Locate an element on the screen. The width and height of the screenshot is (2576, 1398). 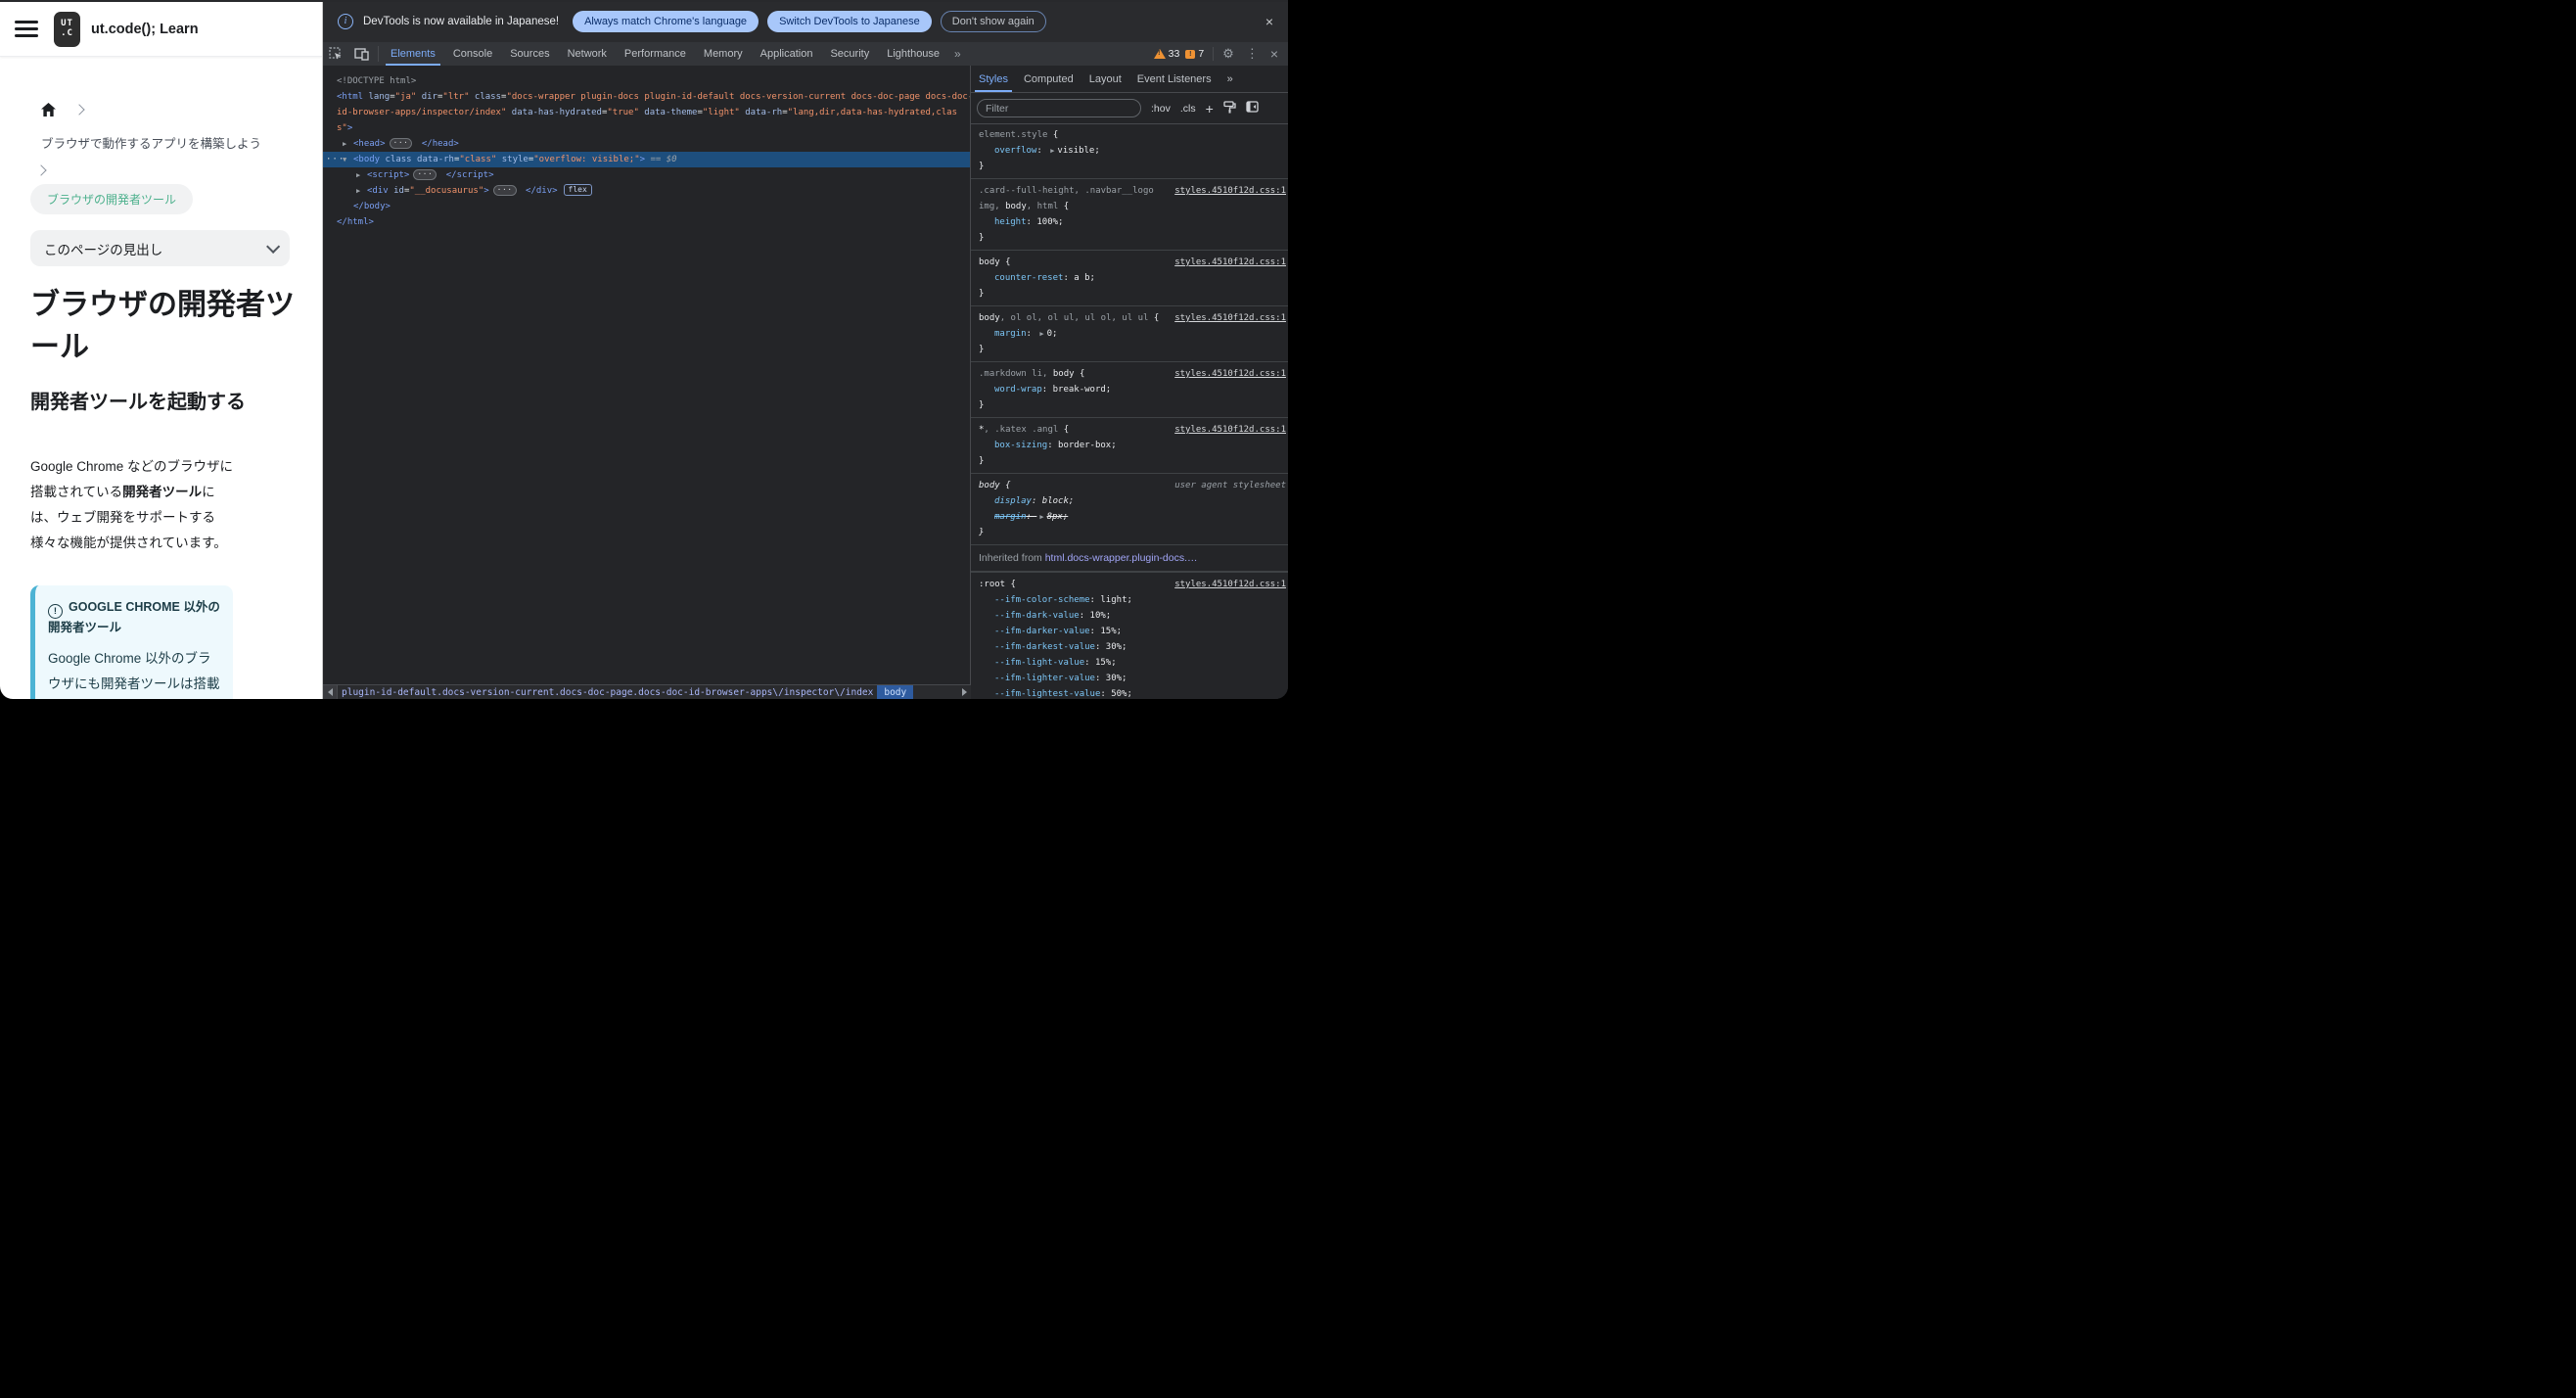
styles-filter-input is located at coordinates (1059, 108).